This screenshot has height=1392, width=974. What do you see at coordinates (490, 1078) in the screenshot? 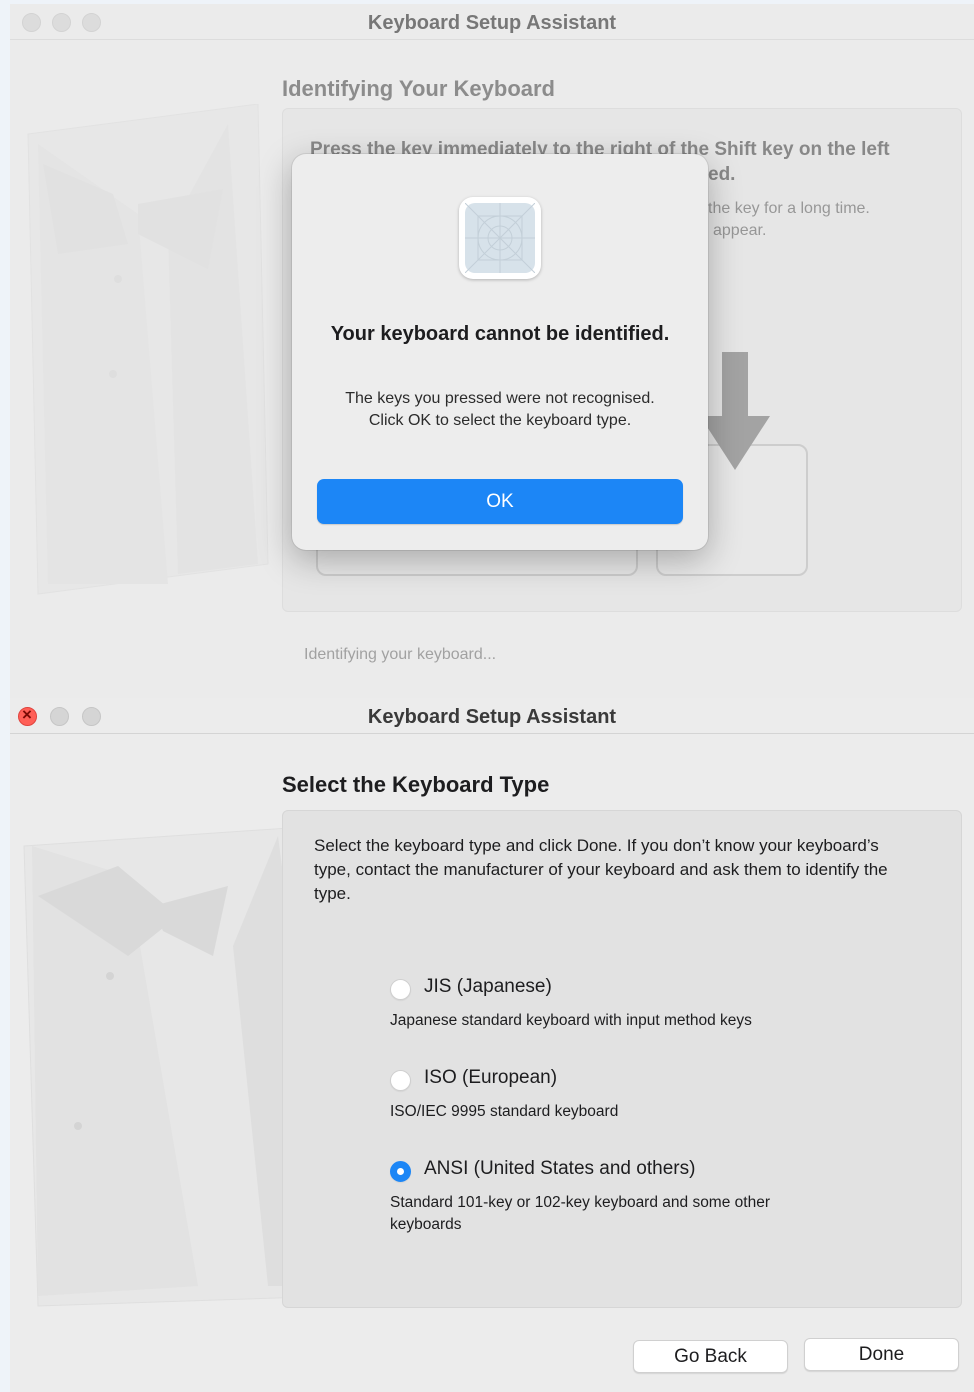
I see `iso-label: ISO (European)` at bounding box center [490, 1078].